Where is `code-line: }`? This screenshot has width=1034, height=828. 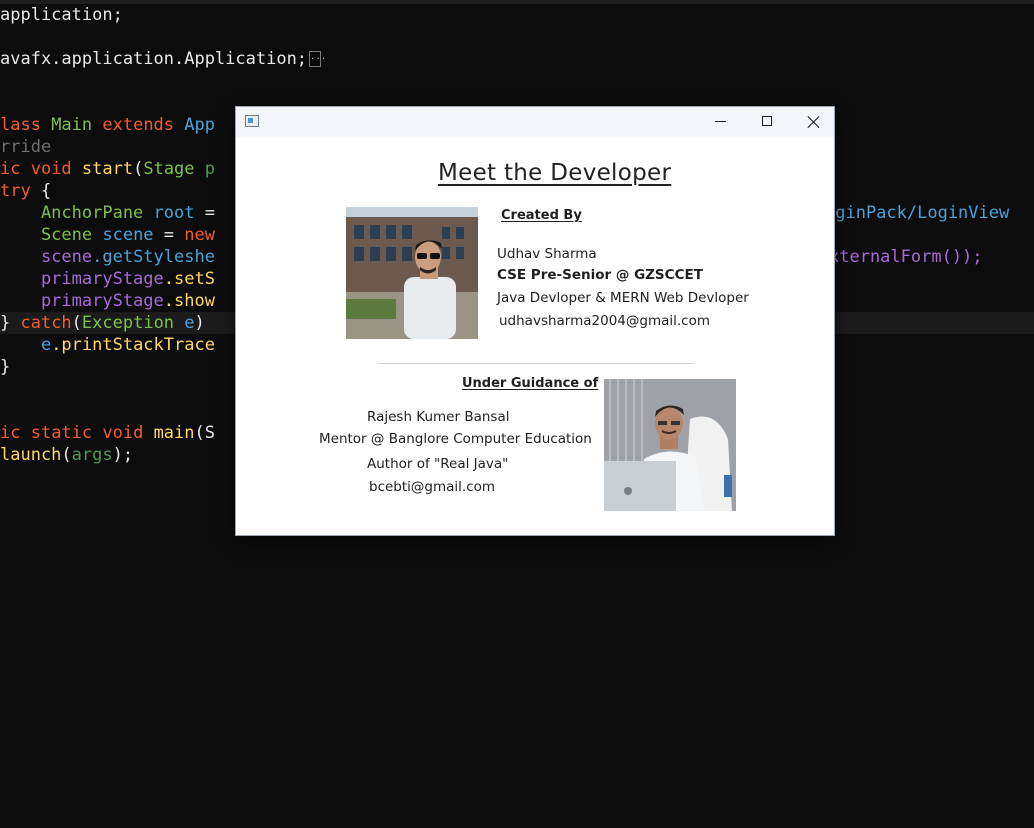
code-line: } is located at coordinates (5, 367).